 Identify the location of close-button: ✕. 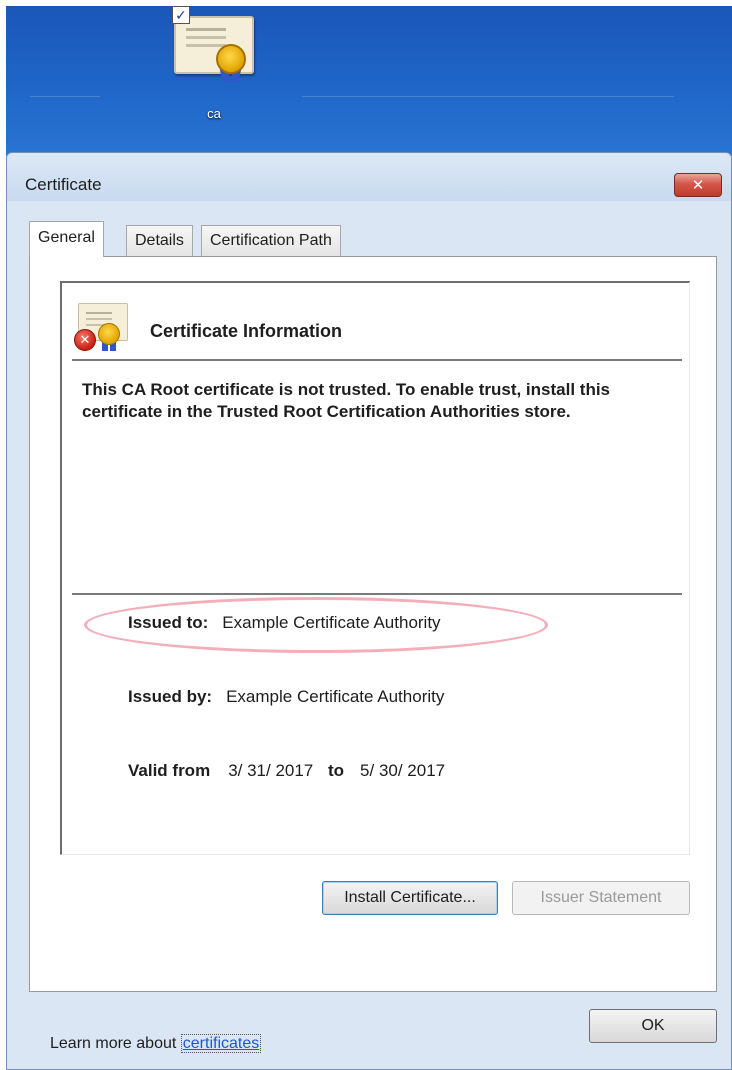
(698, 185).